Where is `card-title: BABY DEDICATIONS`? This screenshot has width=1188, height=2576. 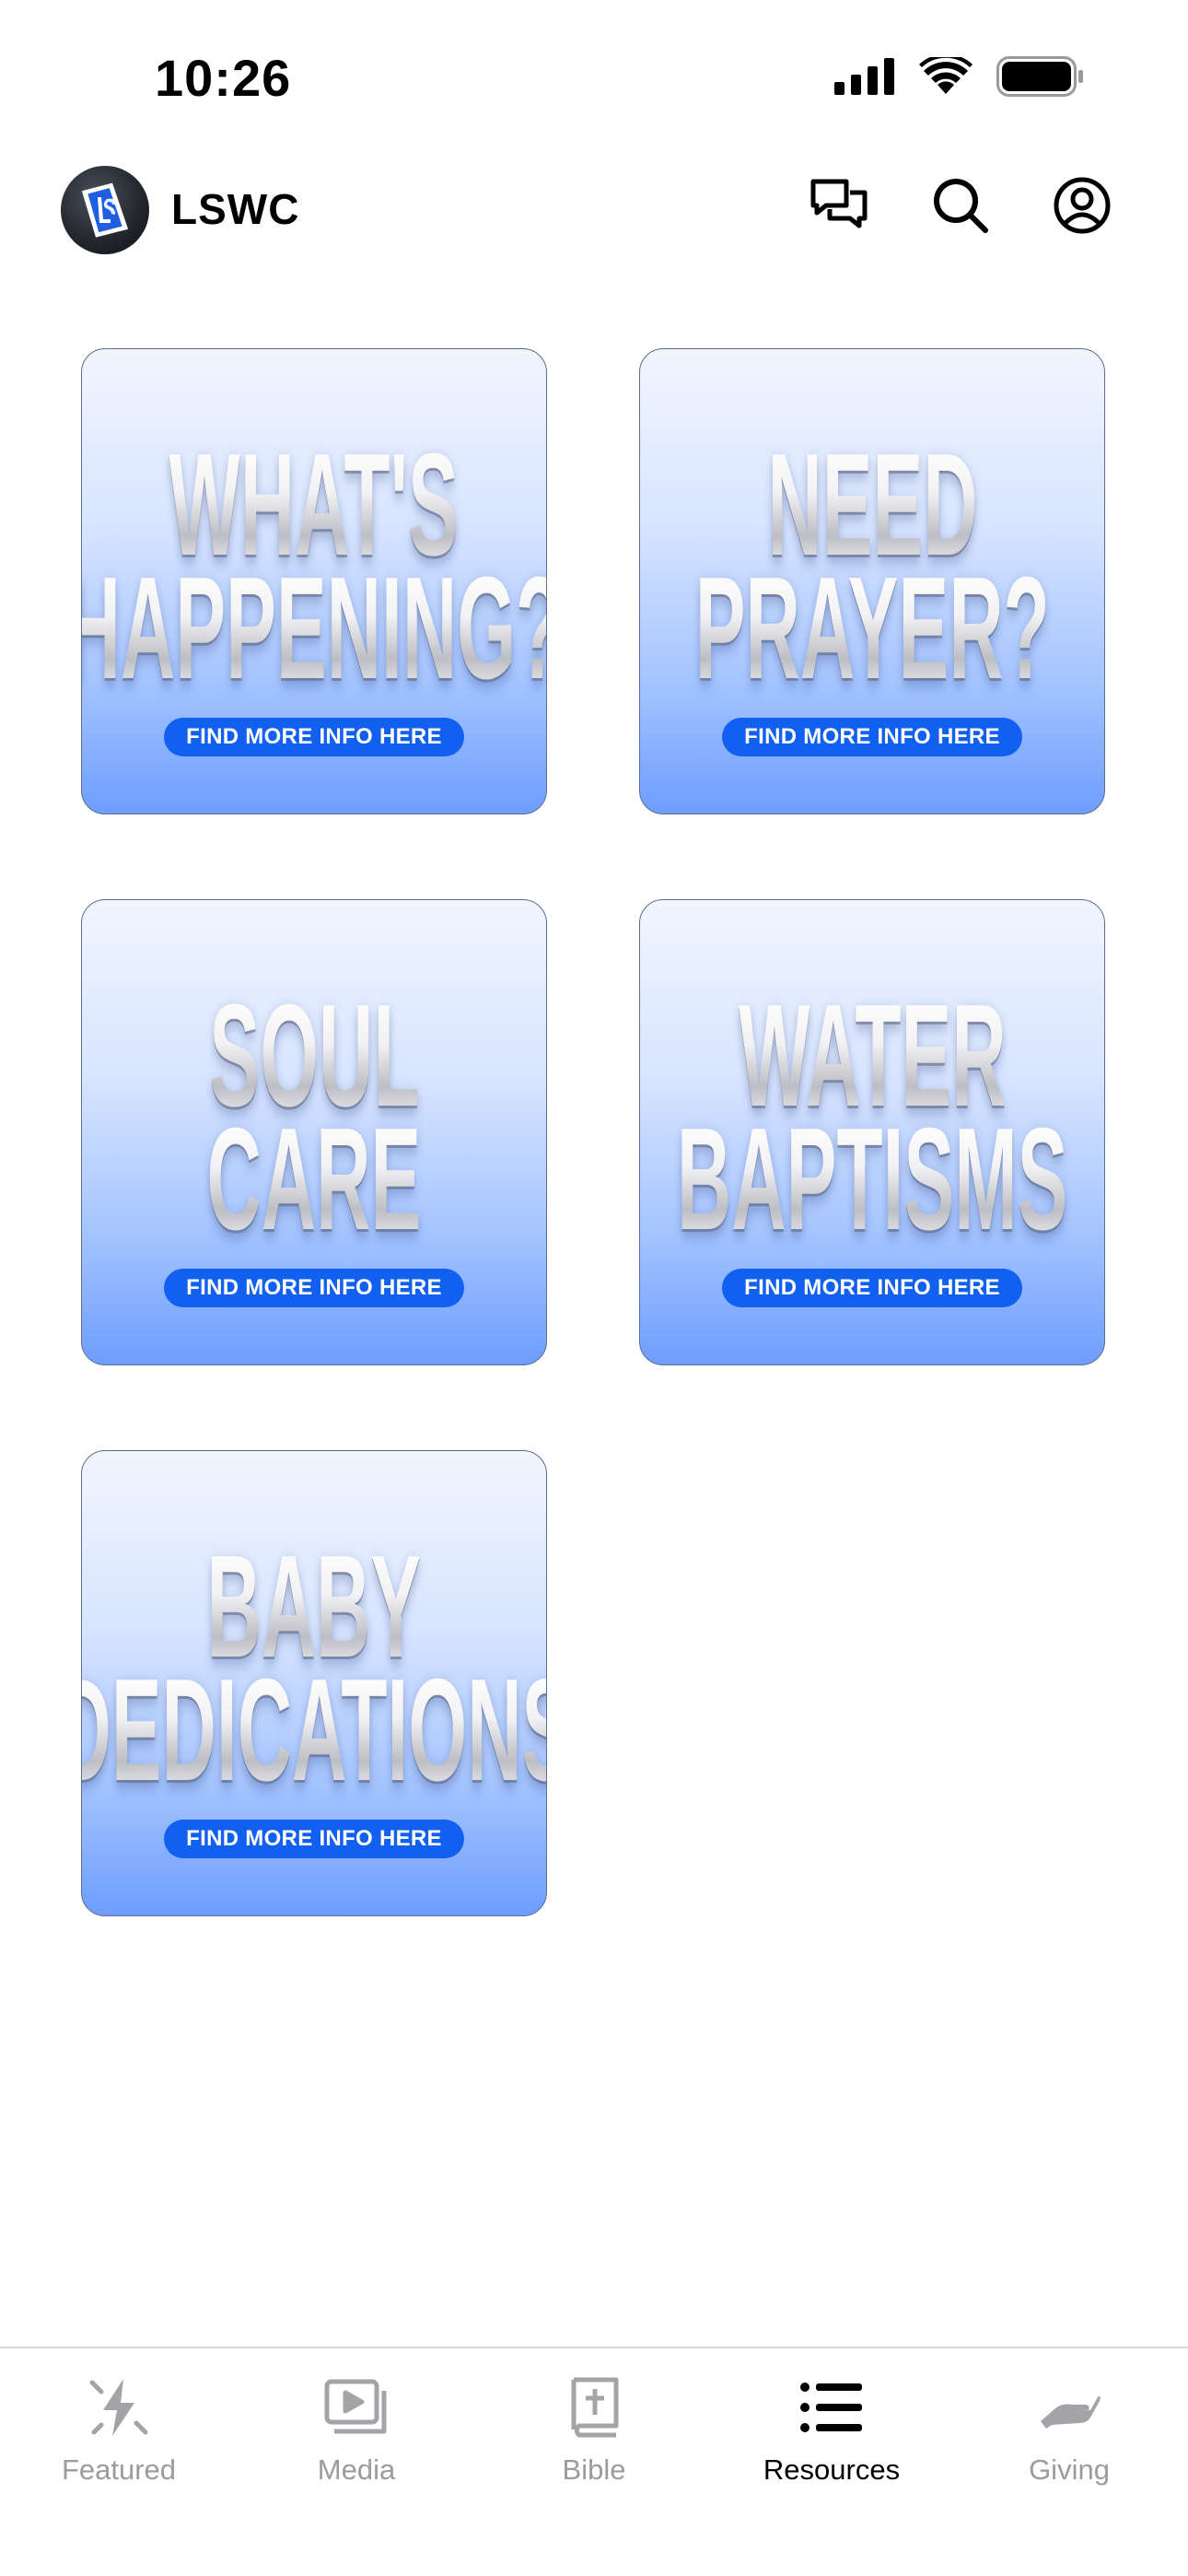 card-title: BABY DEDICATIONS is located at coordinates (314, 1668).